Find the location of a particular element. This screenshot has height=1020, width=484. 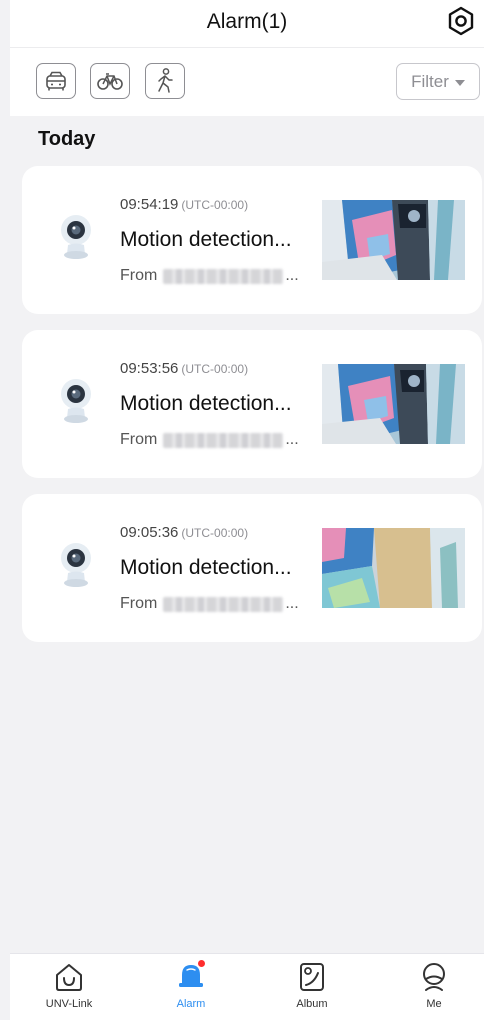

user-icon is located at coordinates (434, 977).